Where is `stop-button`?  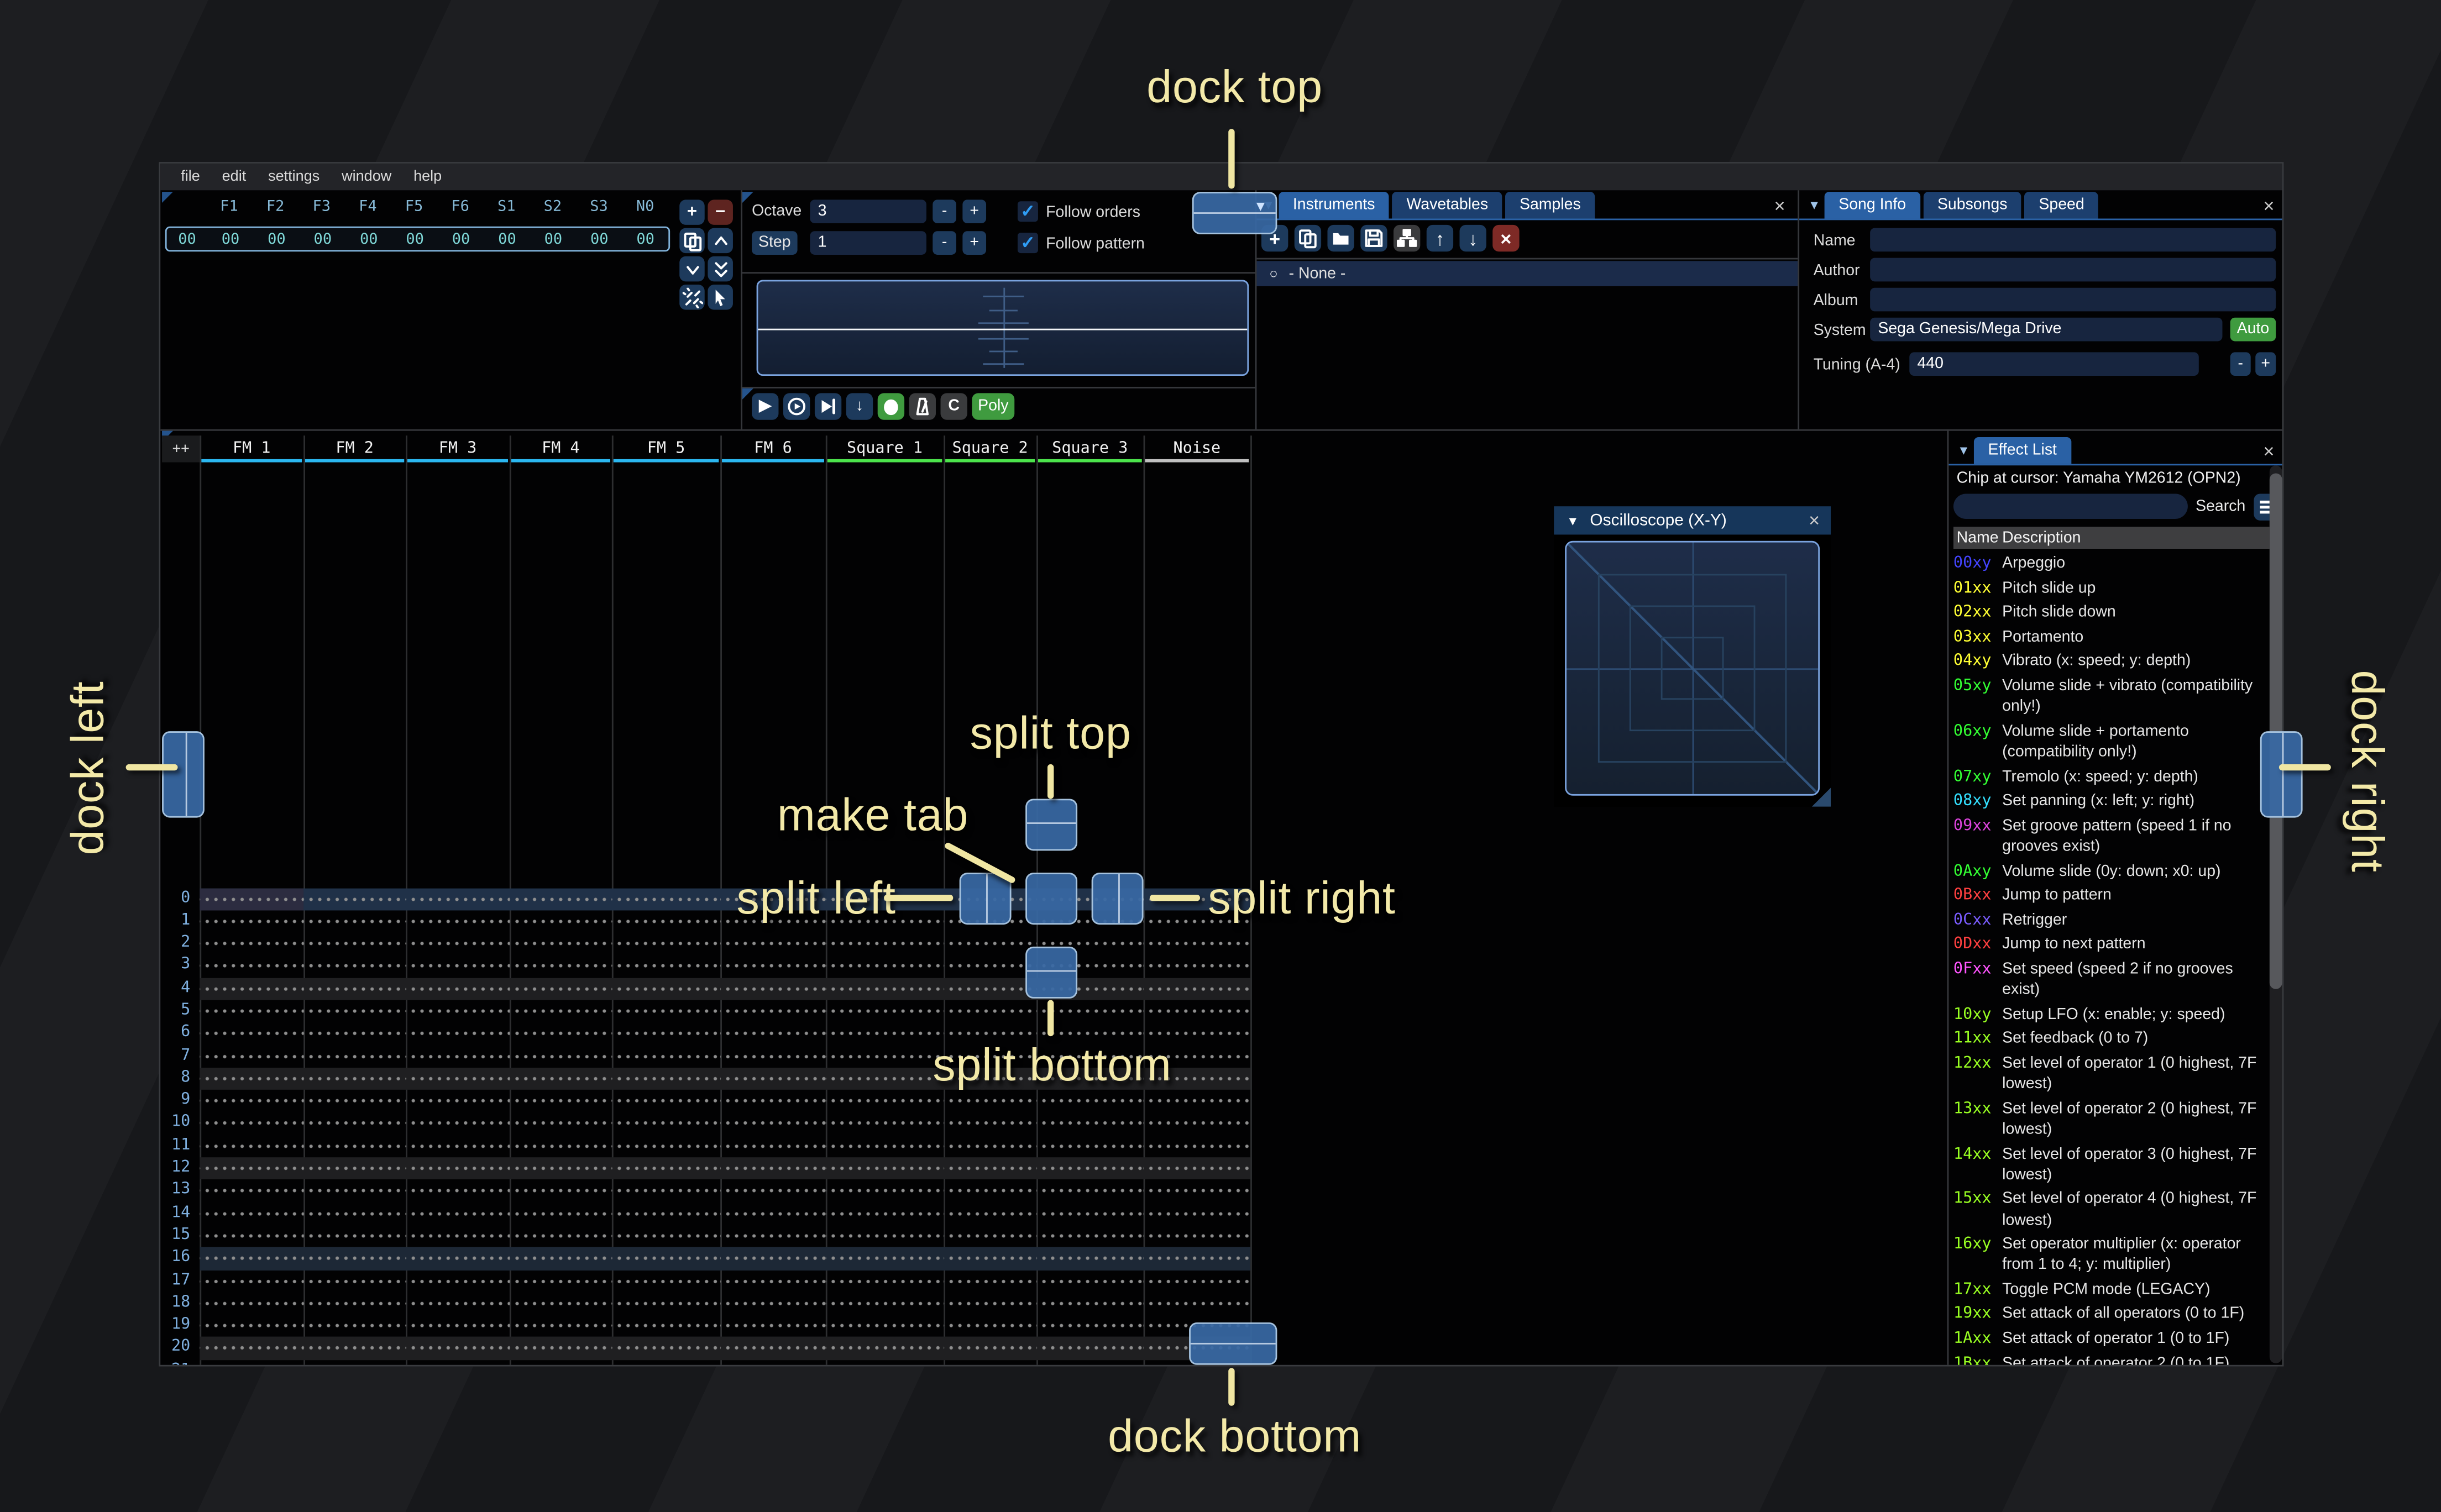
stop-button is located at coordinates (891, 407).